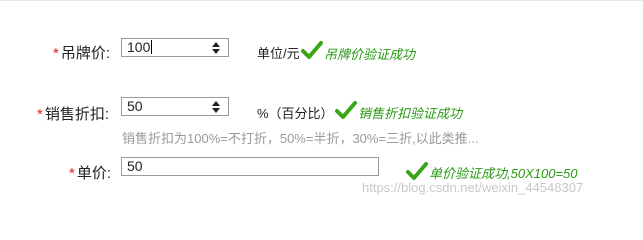 Image resolution: width=643 pixels, height=240 pixels. What do you see at coordinates (139, 47) in the screenshot?
I see `tag-price-value: 100` at bounding box center [139, 47].